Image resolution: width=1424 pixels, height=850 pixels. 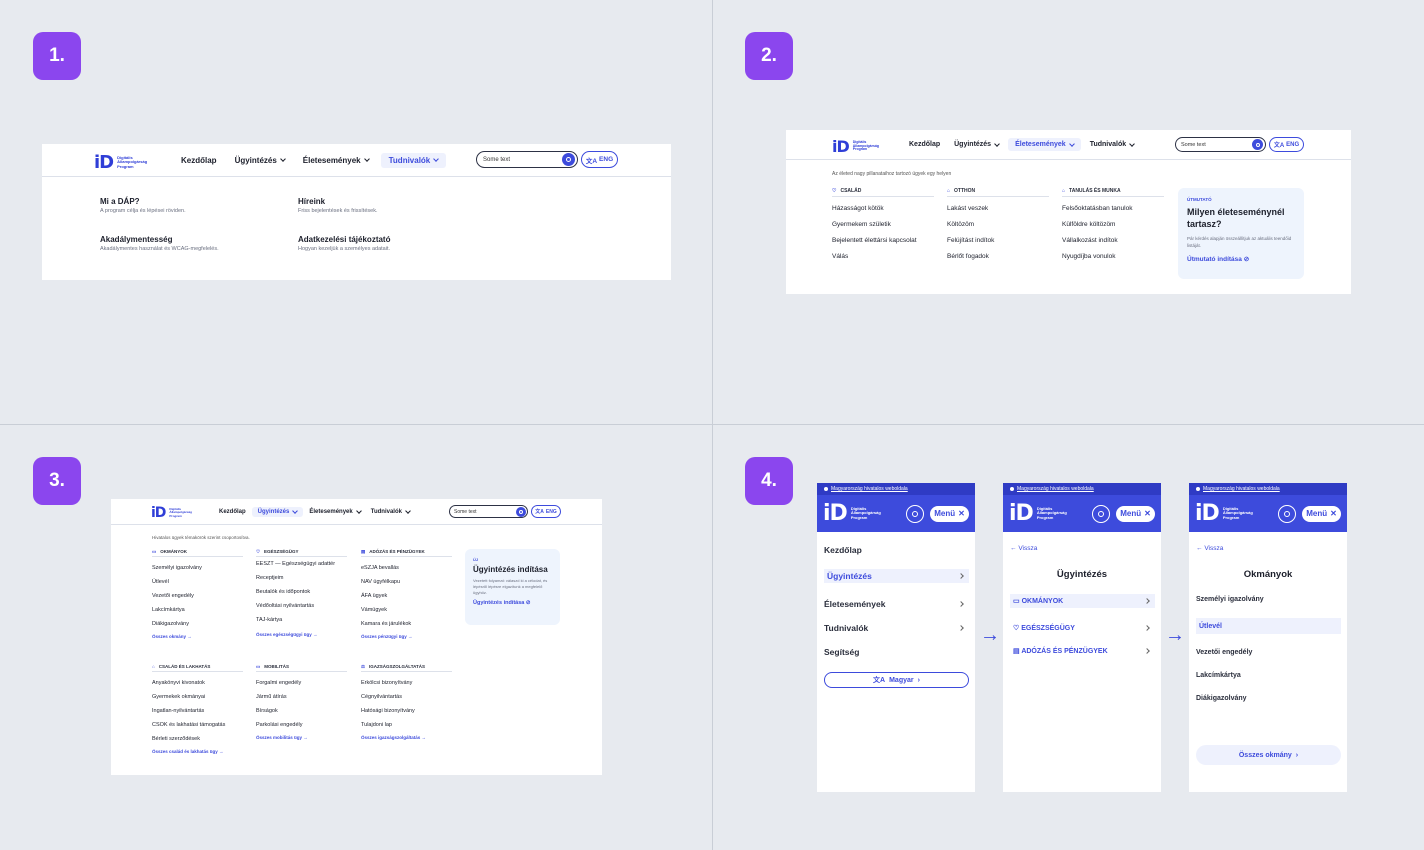 What do you see at coordinates (301, 683) in the screenshot?
I see `list-item: Forgalmi engedély` at bounding box center [301, 683].